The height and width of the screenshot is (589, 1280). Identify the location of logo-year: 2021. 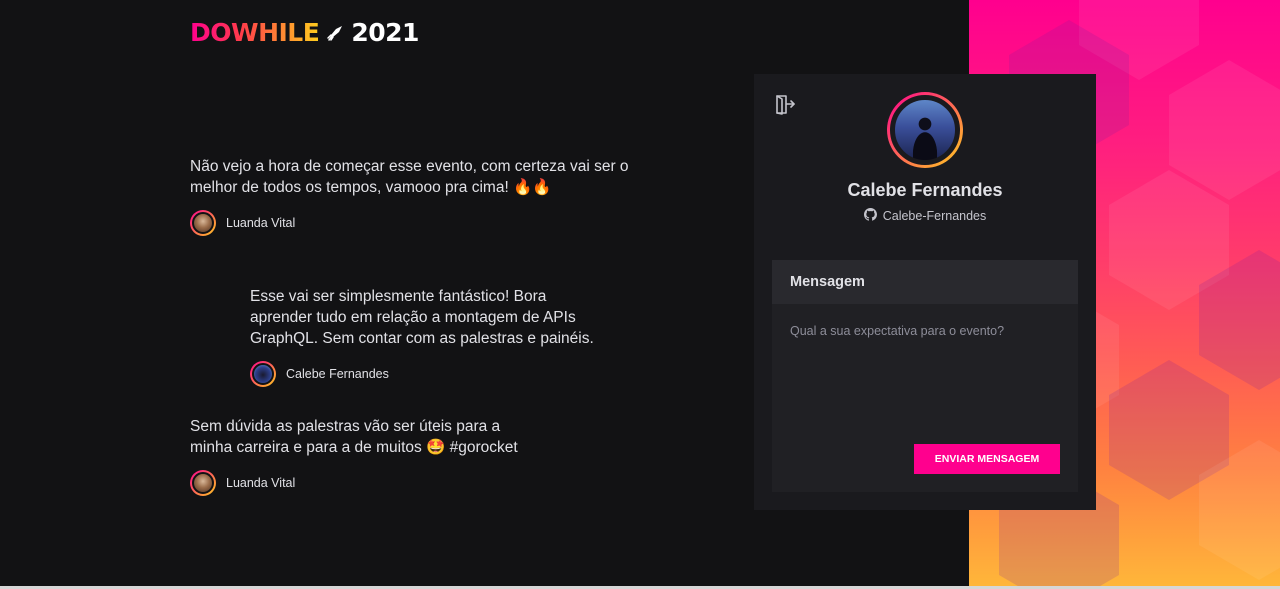
(385, 32).